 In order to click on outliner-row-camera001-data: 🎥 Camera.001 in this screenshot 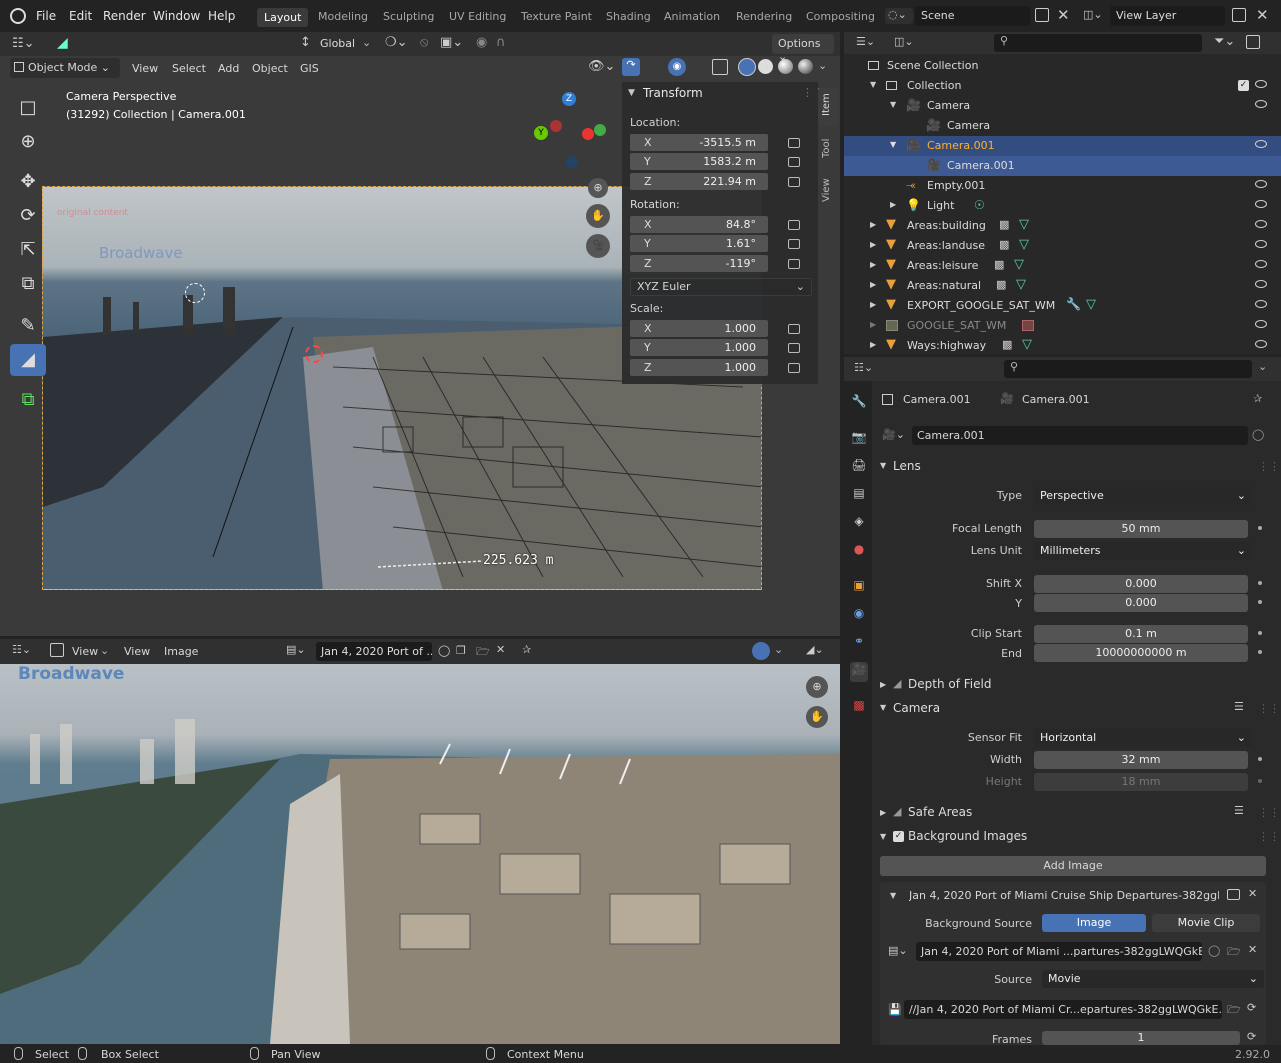, I will do `click(1062, 166)`.